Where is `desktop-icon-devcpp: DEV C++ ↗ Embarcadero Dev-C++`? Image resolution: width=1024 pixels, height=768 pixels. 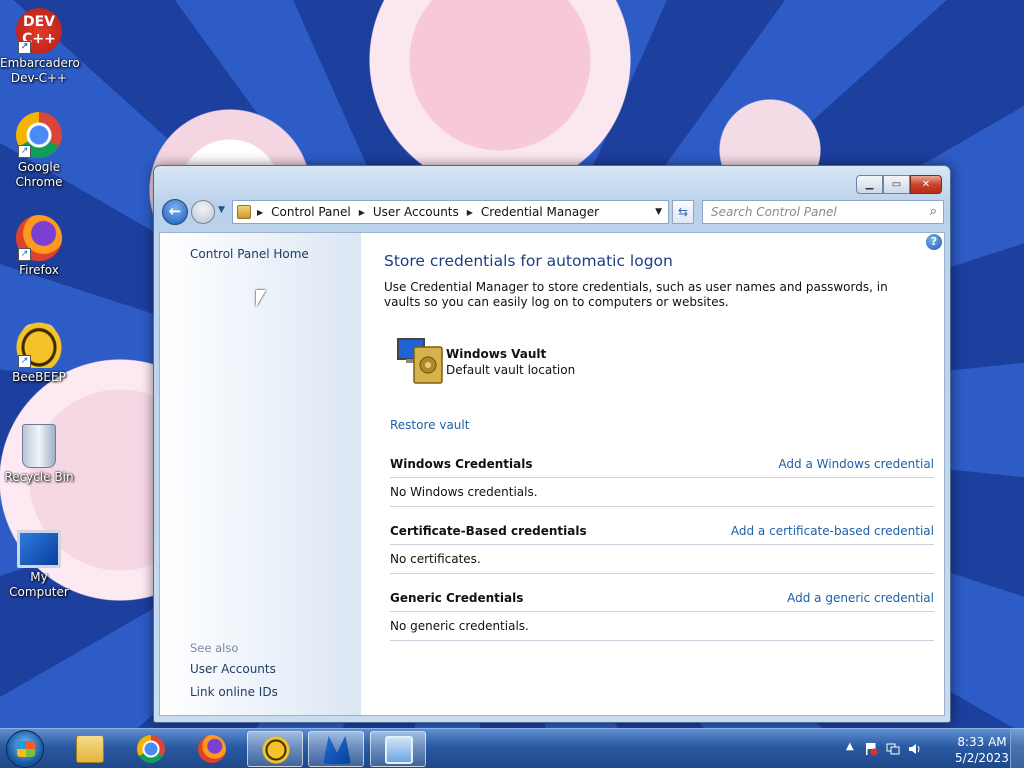 desktop-icon-devcpp: DEV C++ ↗ Embarcadero Dev-C++ is located at coordinates (40, 47).